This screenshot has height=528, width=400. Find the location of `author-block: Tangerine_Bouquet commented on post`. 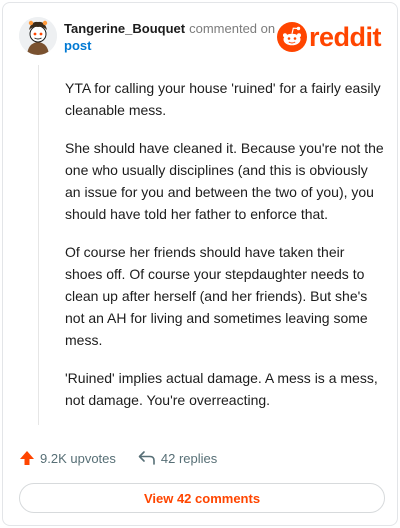

author-block: Tangerine_Bouquet commented on post is located at coordinates (174, 37).